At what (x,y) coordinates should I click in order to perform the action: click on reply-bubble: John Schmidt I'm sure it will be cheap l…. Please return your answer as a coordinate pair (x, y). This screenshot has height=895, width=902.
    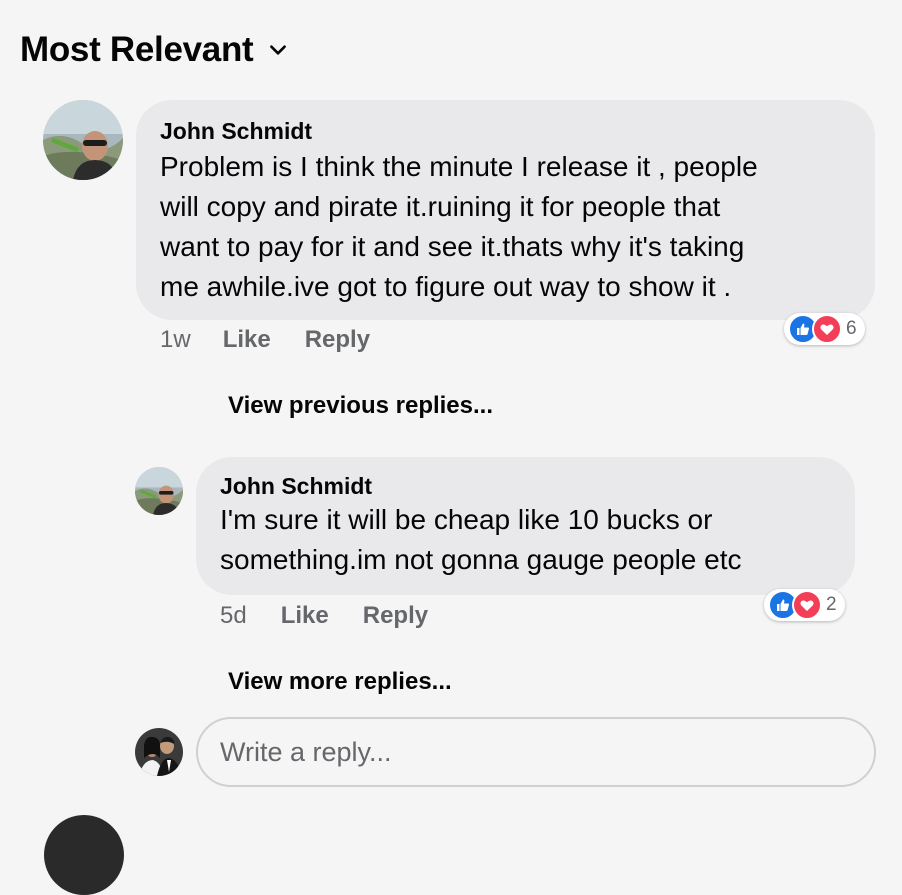
    Looking at the image, I should click on (525, 526).